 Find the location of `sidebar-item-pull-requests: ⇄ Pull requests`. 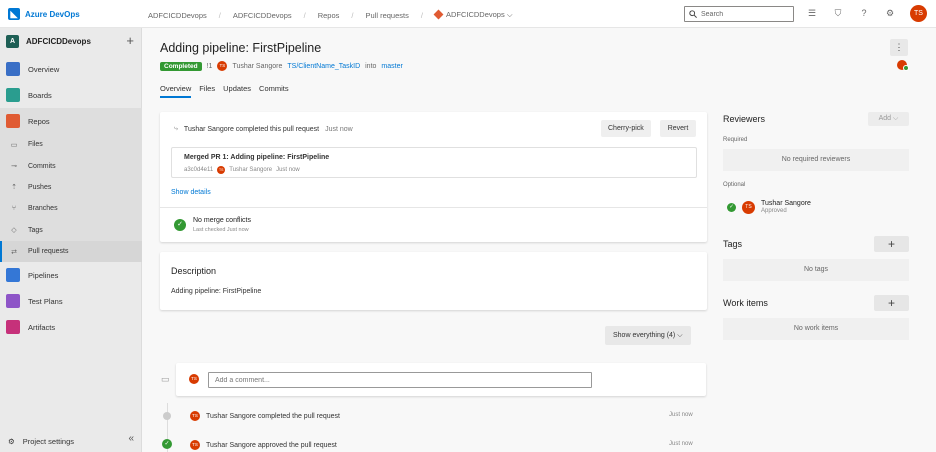

sidebar-item-pull-requests: ⇄ Pull requests is located at coordinates (71, 251).